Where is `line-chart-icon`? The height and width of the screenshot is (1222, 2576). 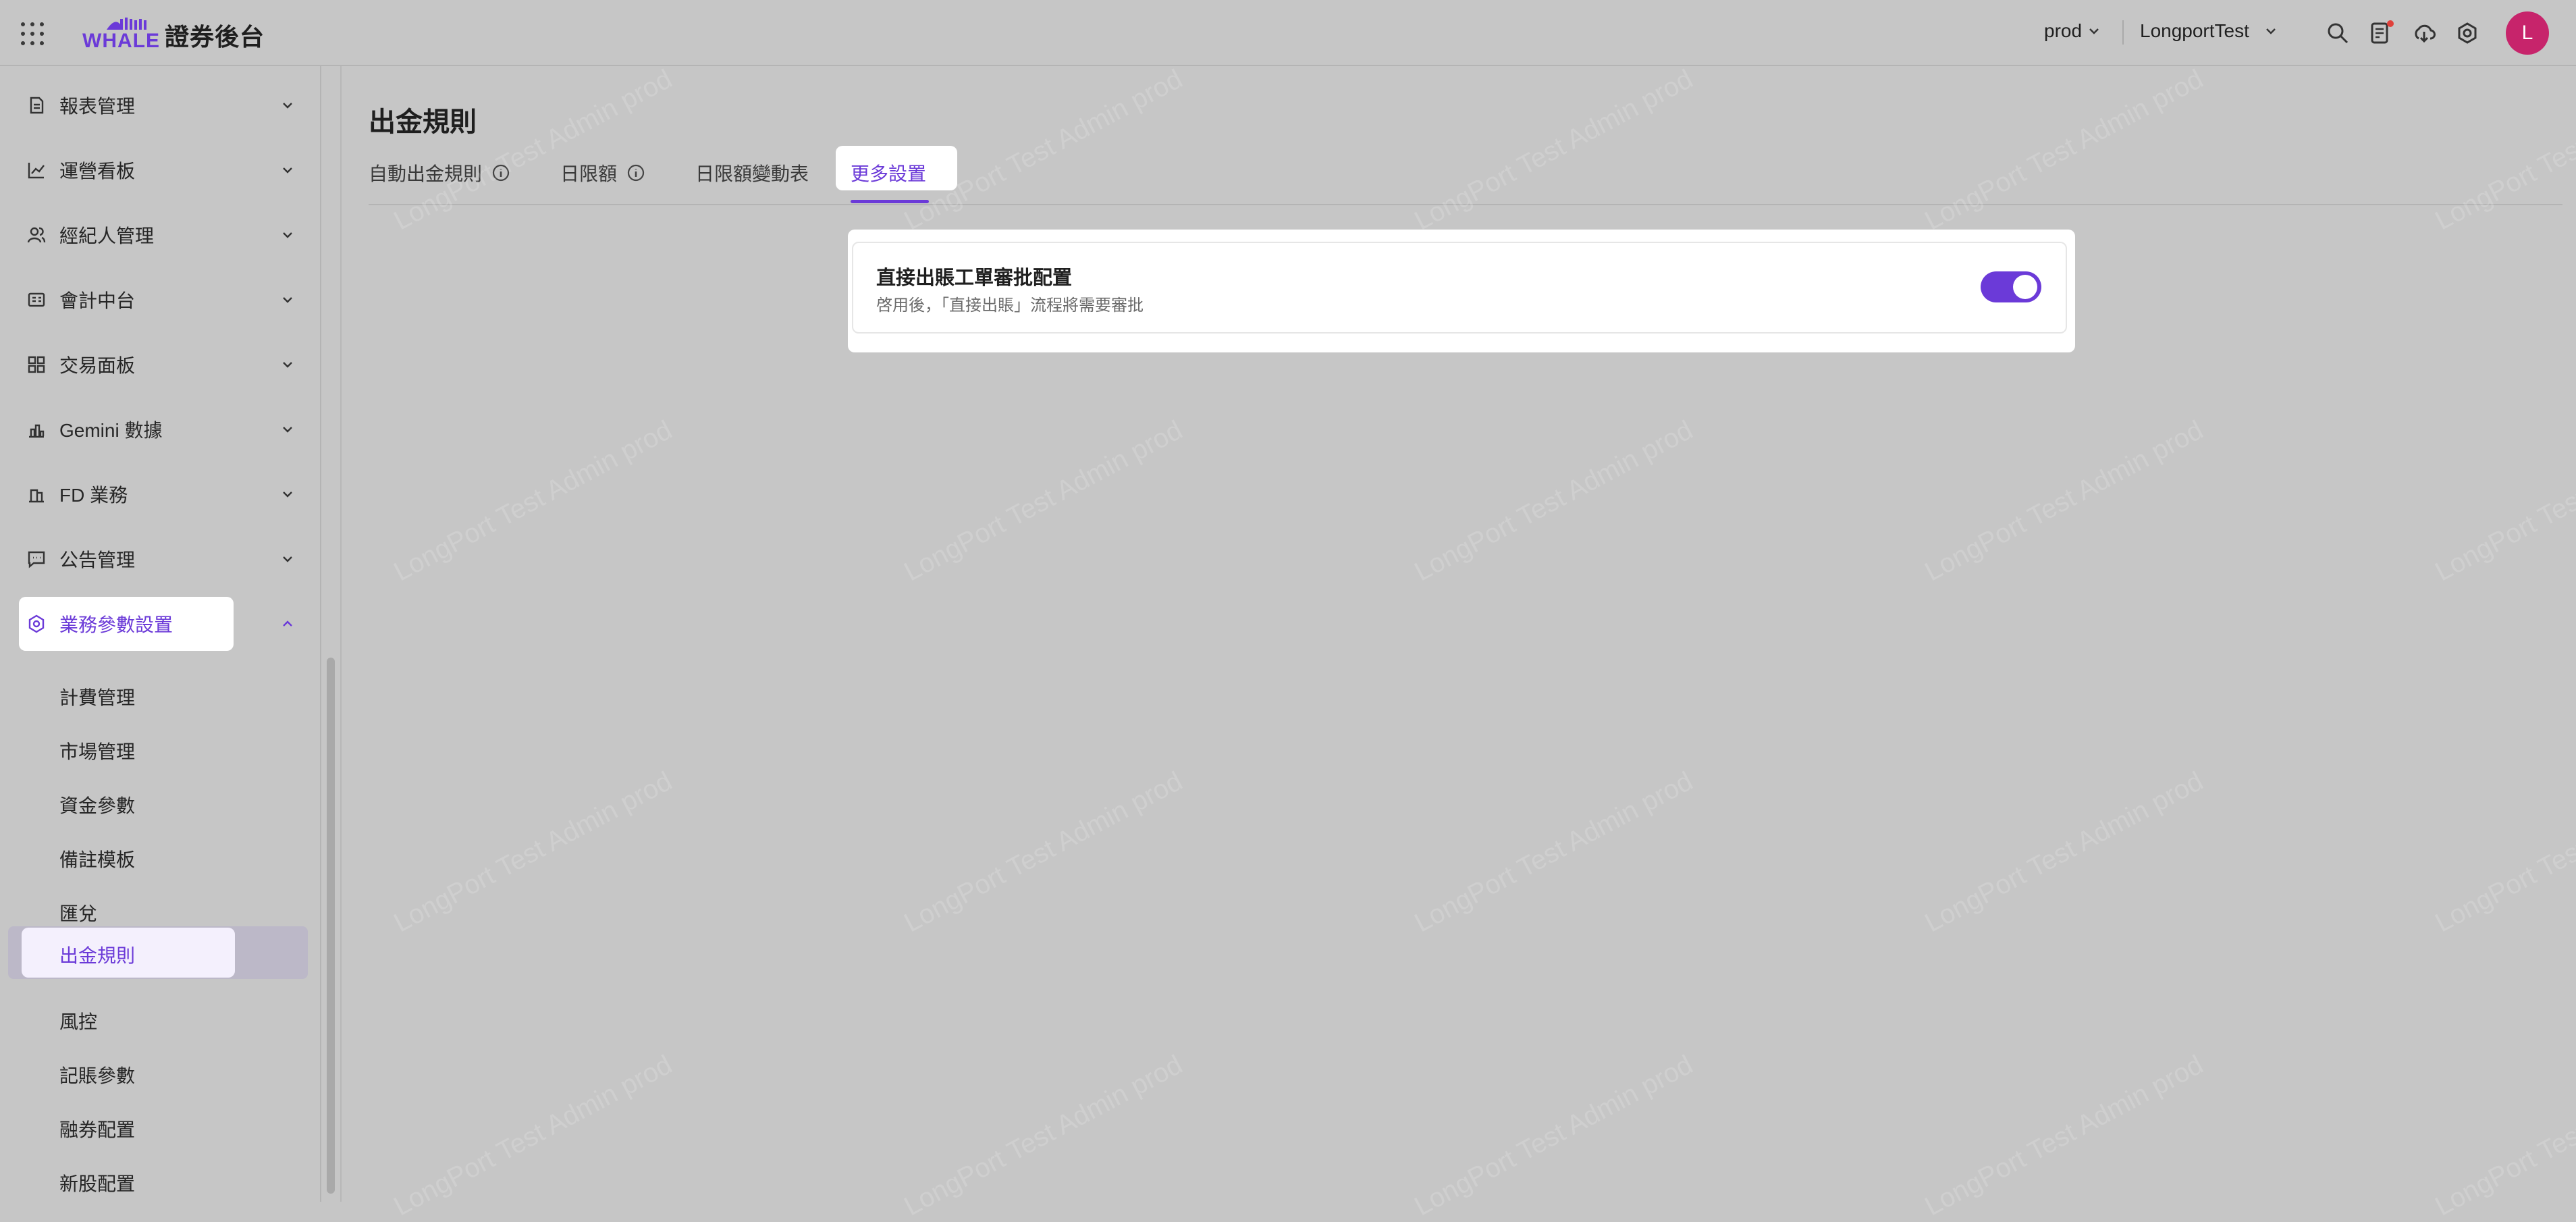 line-chart-icon is located at coordinates (36, 171).